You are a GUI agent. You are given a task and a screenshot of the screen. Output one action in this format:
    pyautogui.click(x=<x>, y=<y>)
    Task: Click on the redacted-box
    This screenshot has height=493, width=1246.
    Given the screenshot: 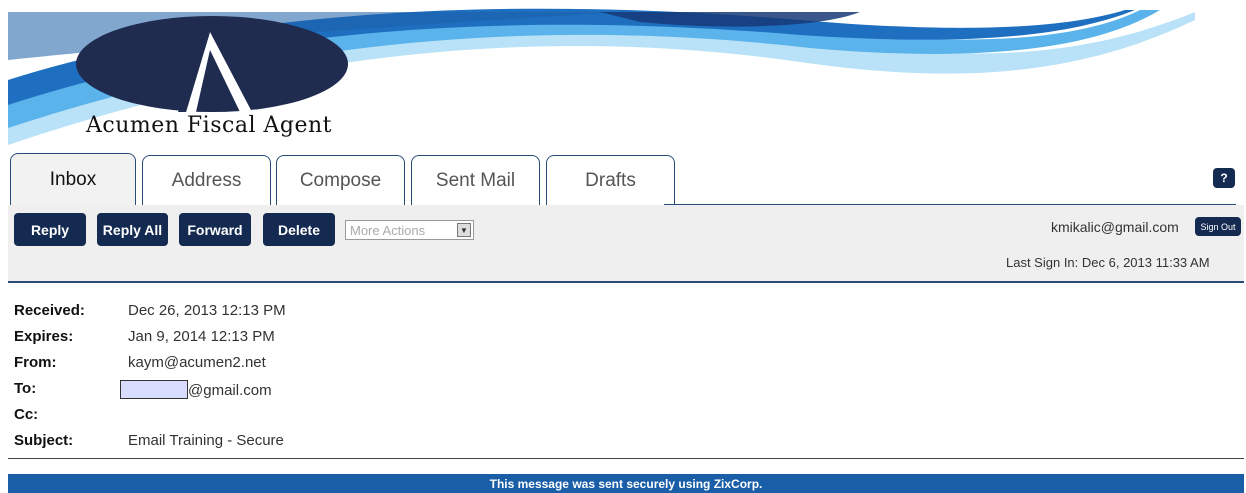 What is the action you would take?
    pyautogui.click(x=154, y=389)
    